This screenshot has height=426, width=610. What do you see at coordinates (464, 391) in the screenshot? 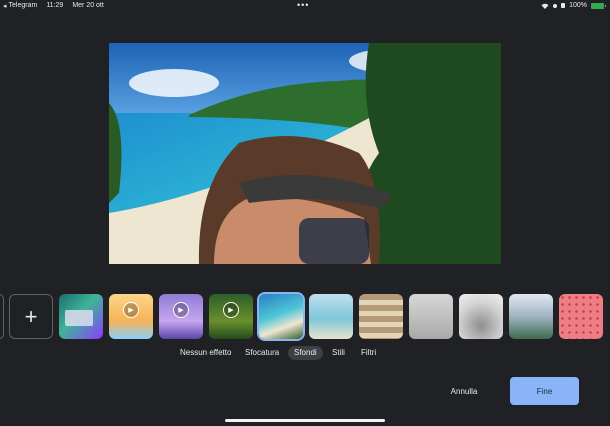
I see `cancel-button: Annulla` at bounding box center [464, 391].